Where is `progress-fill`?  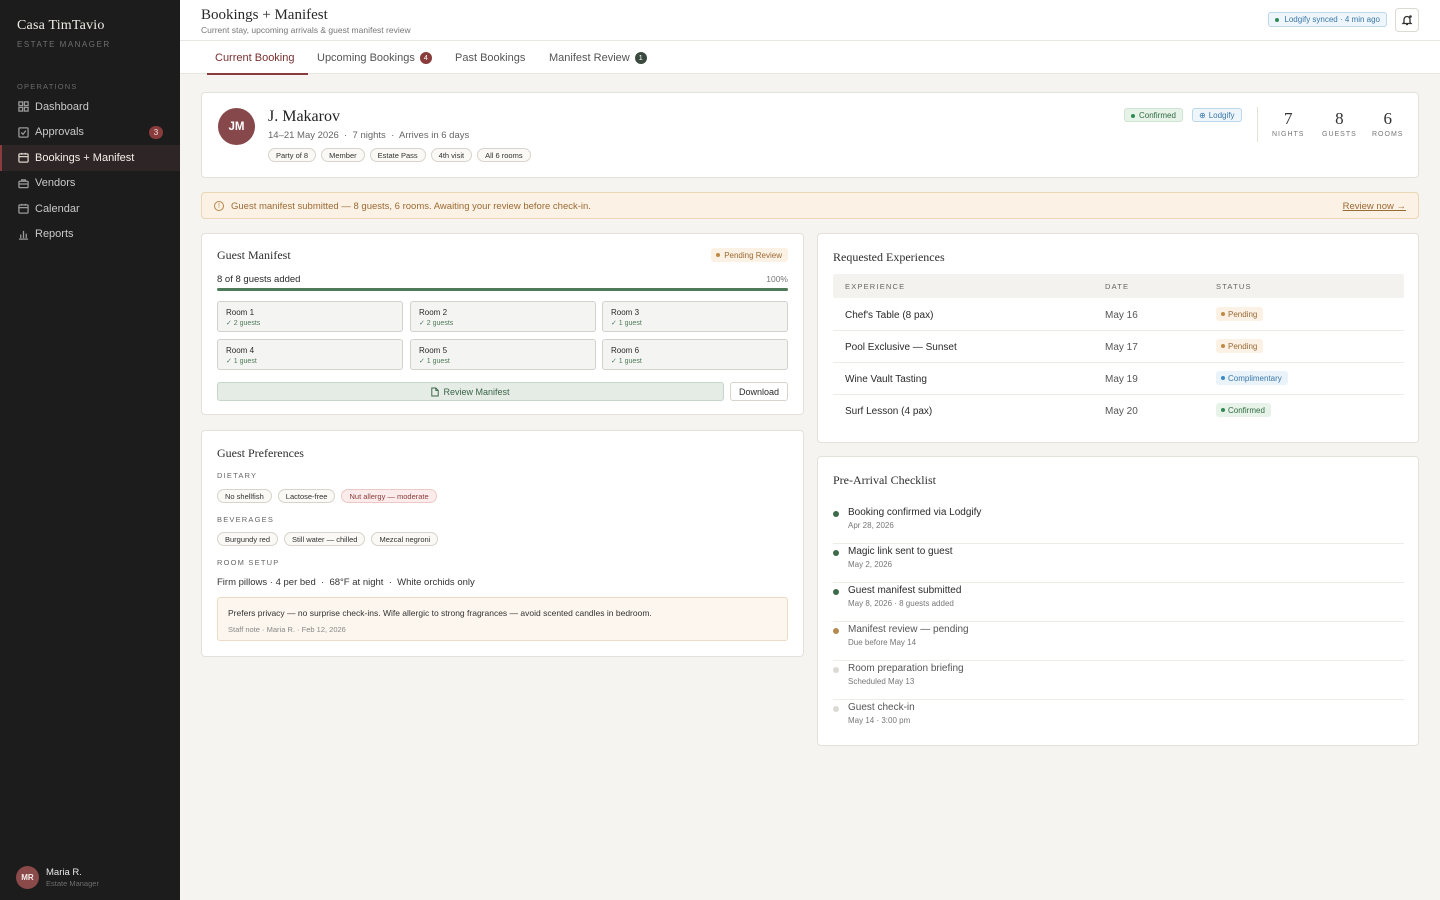 progress-fill is located at coordinates (502, 289).